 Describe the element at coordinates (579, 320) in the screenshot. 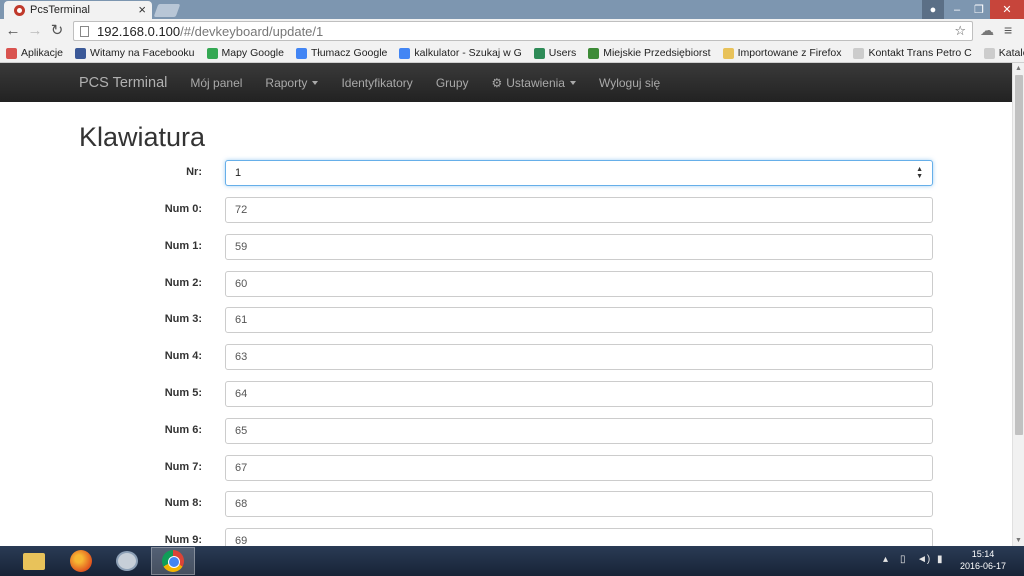

I see `num-3-input: 61` at that location.